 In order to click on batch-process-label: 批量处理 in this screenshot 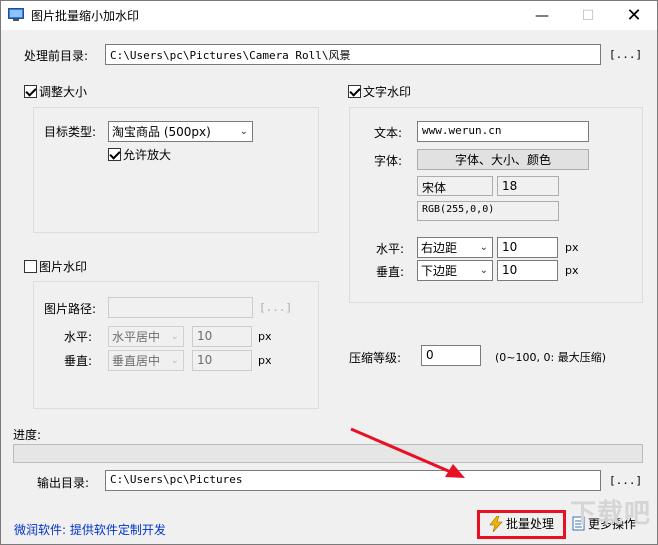, I will do `click(530, 524)`.